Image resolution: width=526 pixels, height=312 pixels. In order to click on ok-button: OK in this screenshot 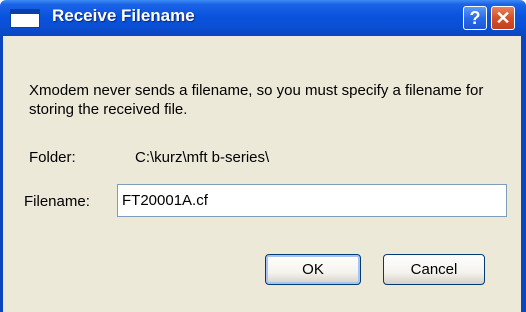, I will do `click(313, 269)`.